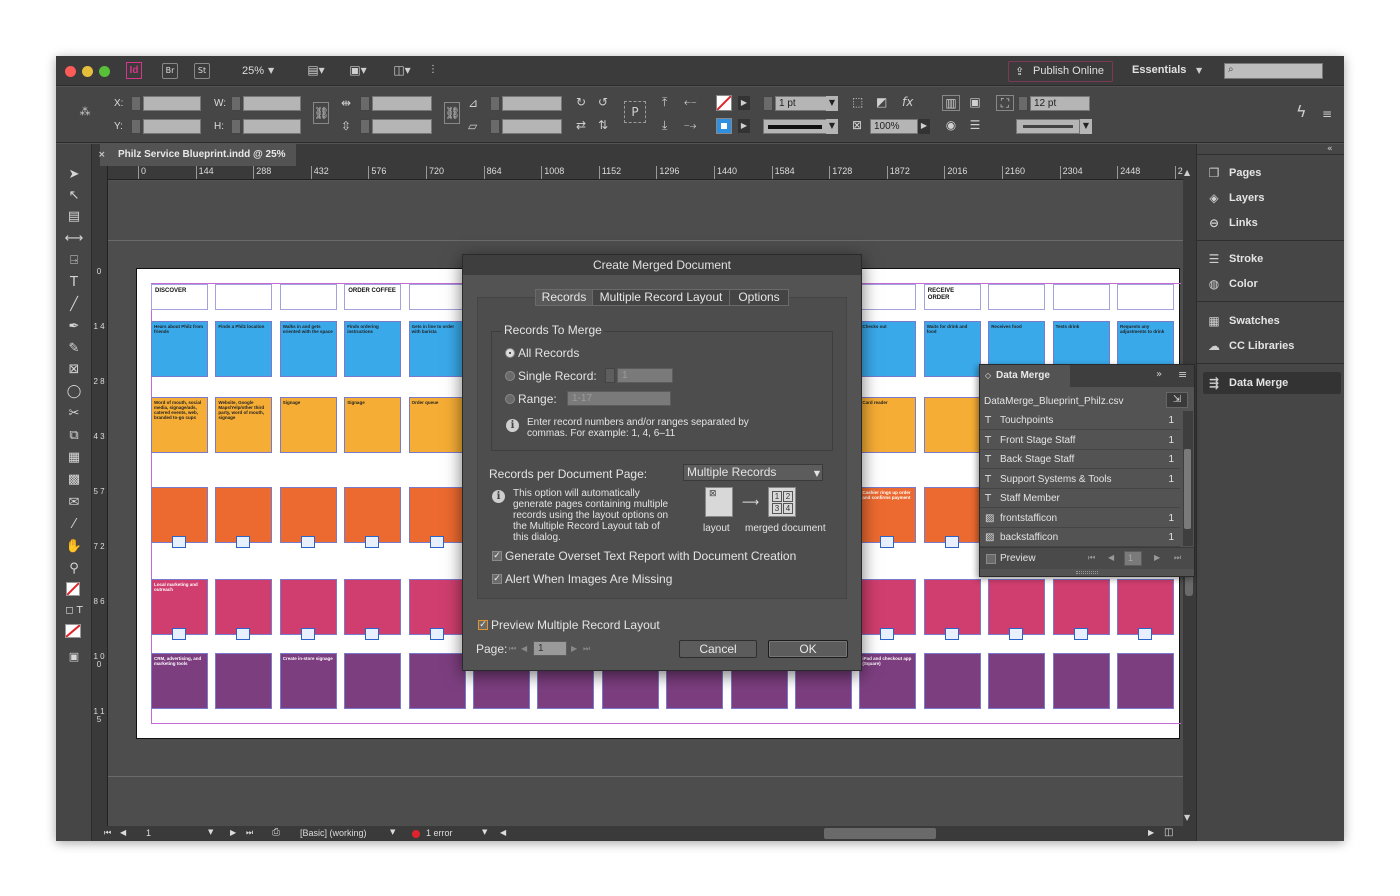 The height and width of the screenshot is (896, 1400). I want to click on offset-field: 12 pt, so click(1060, 103).